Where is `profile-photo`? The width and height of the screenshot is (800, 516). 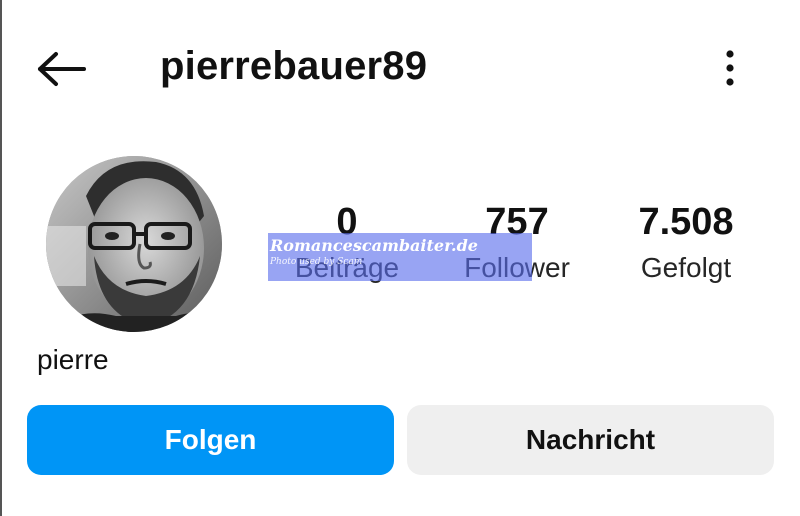 profile-photo is located at coordinates (134, 244).